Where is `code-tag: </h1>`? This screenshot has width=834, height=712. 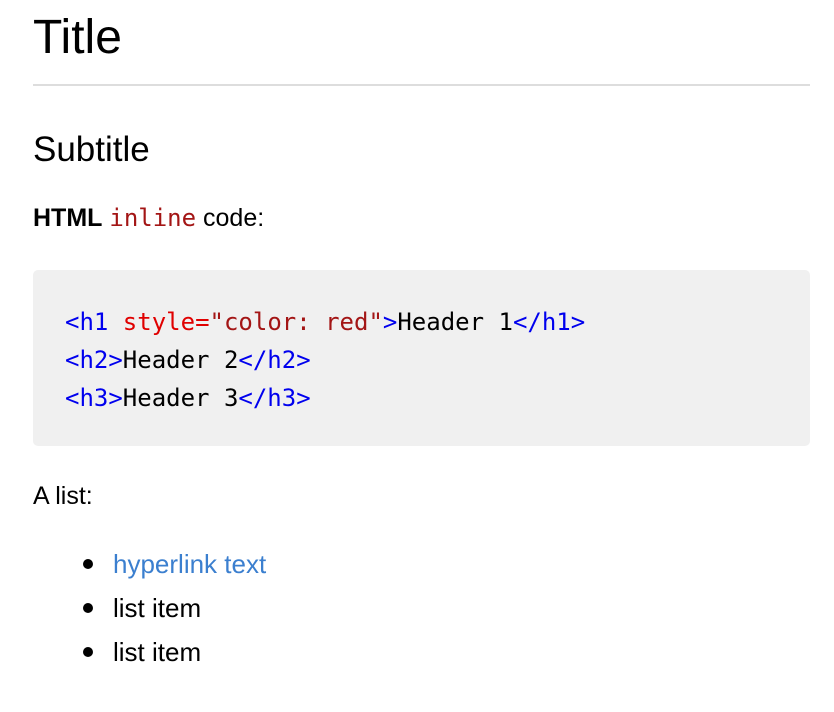 code-tag: </h1> is located at coordinates (549, 322).